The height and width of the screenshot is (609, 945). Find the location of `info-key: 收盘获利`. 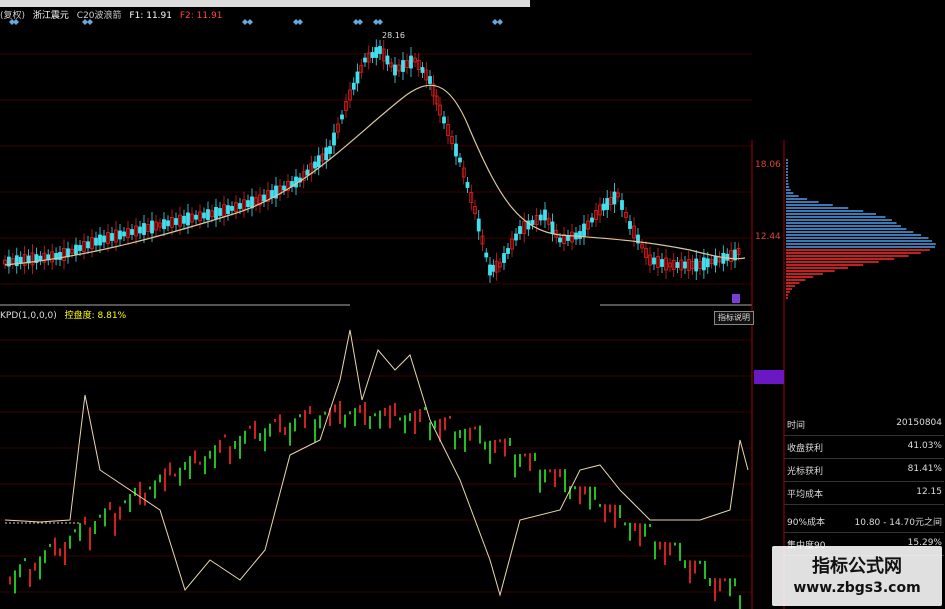

info-key: 收盘获利 is located at coordinates (805, 449).